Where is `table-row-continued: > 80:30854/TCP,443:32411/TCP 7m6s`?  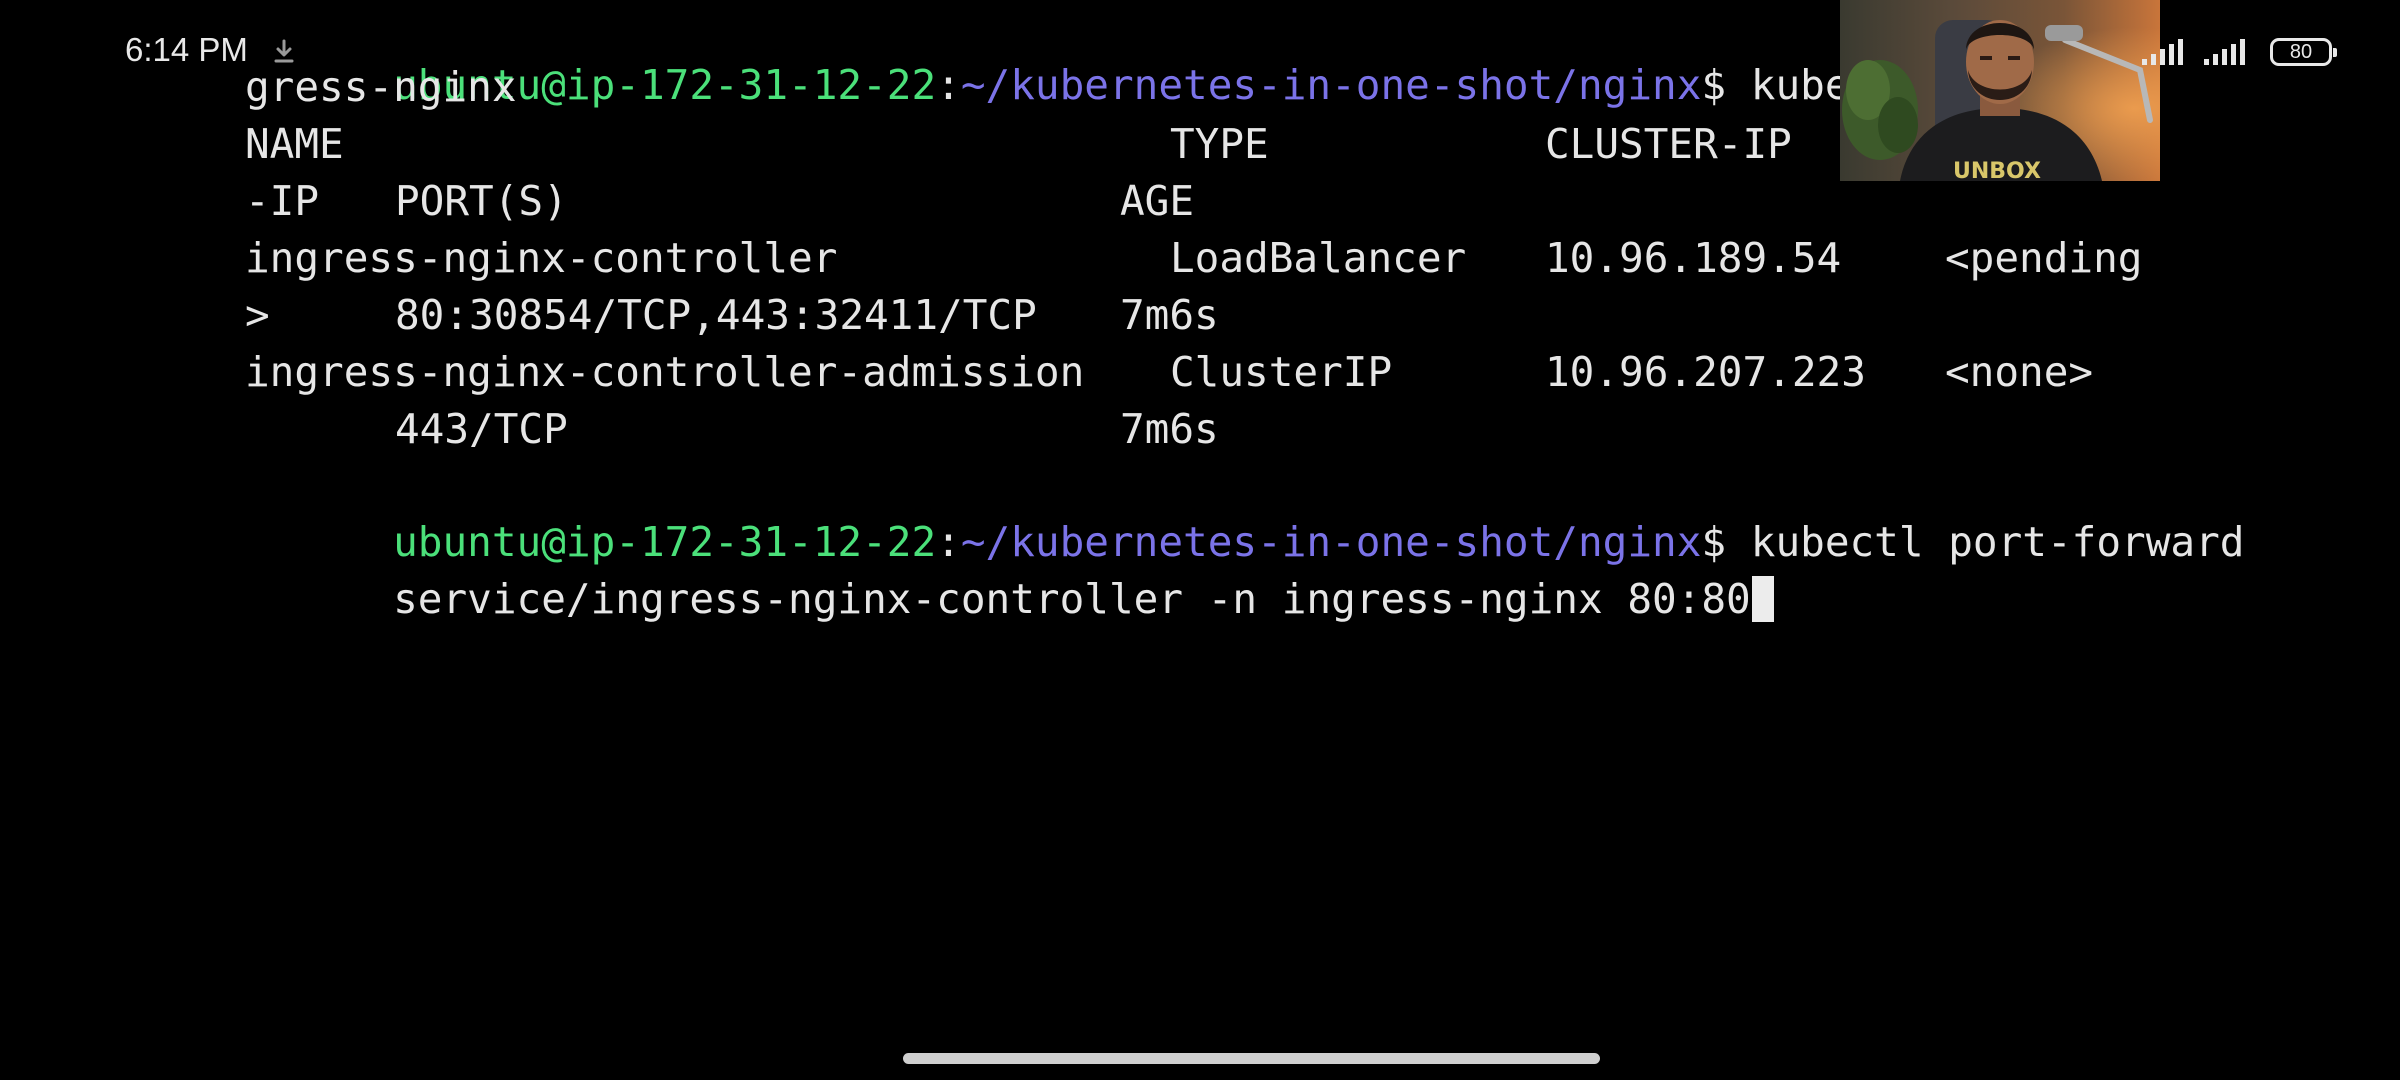 table-row-continued: > 80:30854/TCP,443:32411/TCP 7m6s is located at coordinates (1195, 315).